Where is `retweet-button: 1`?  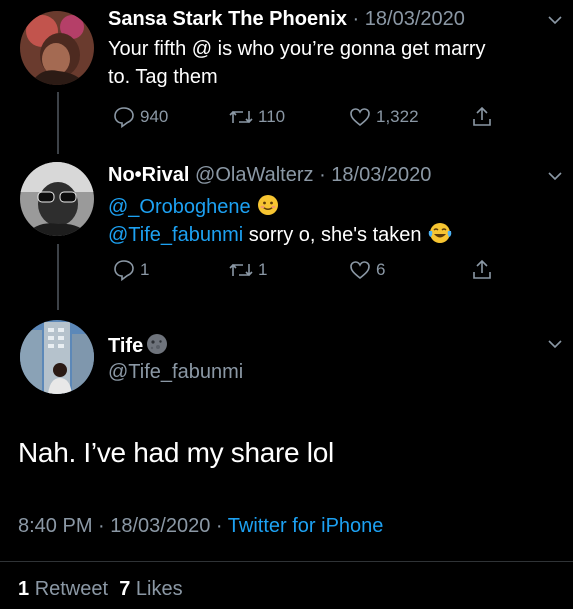 retweet-button: 1 is located at coordinates (247, 270).